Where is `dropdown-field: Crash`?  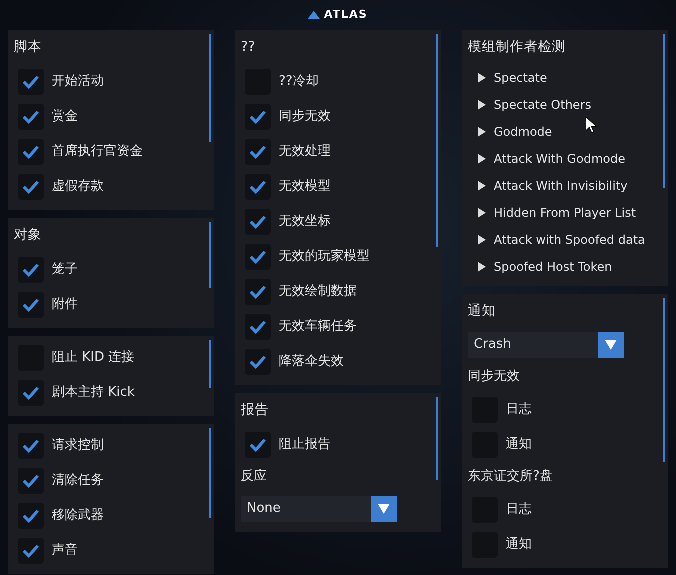 dropdown-field: Crash is located at coordinates (533, 345).